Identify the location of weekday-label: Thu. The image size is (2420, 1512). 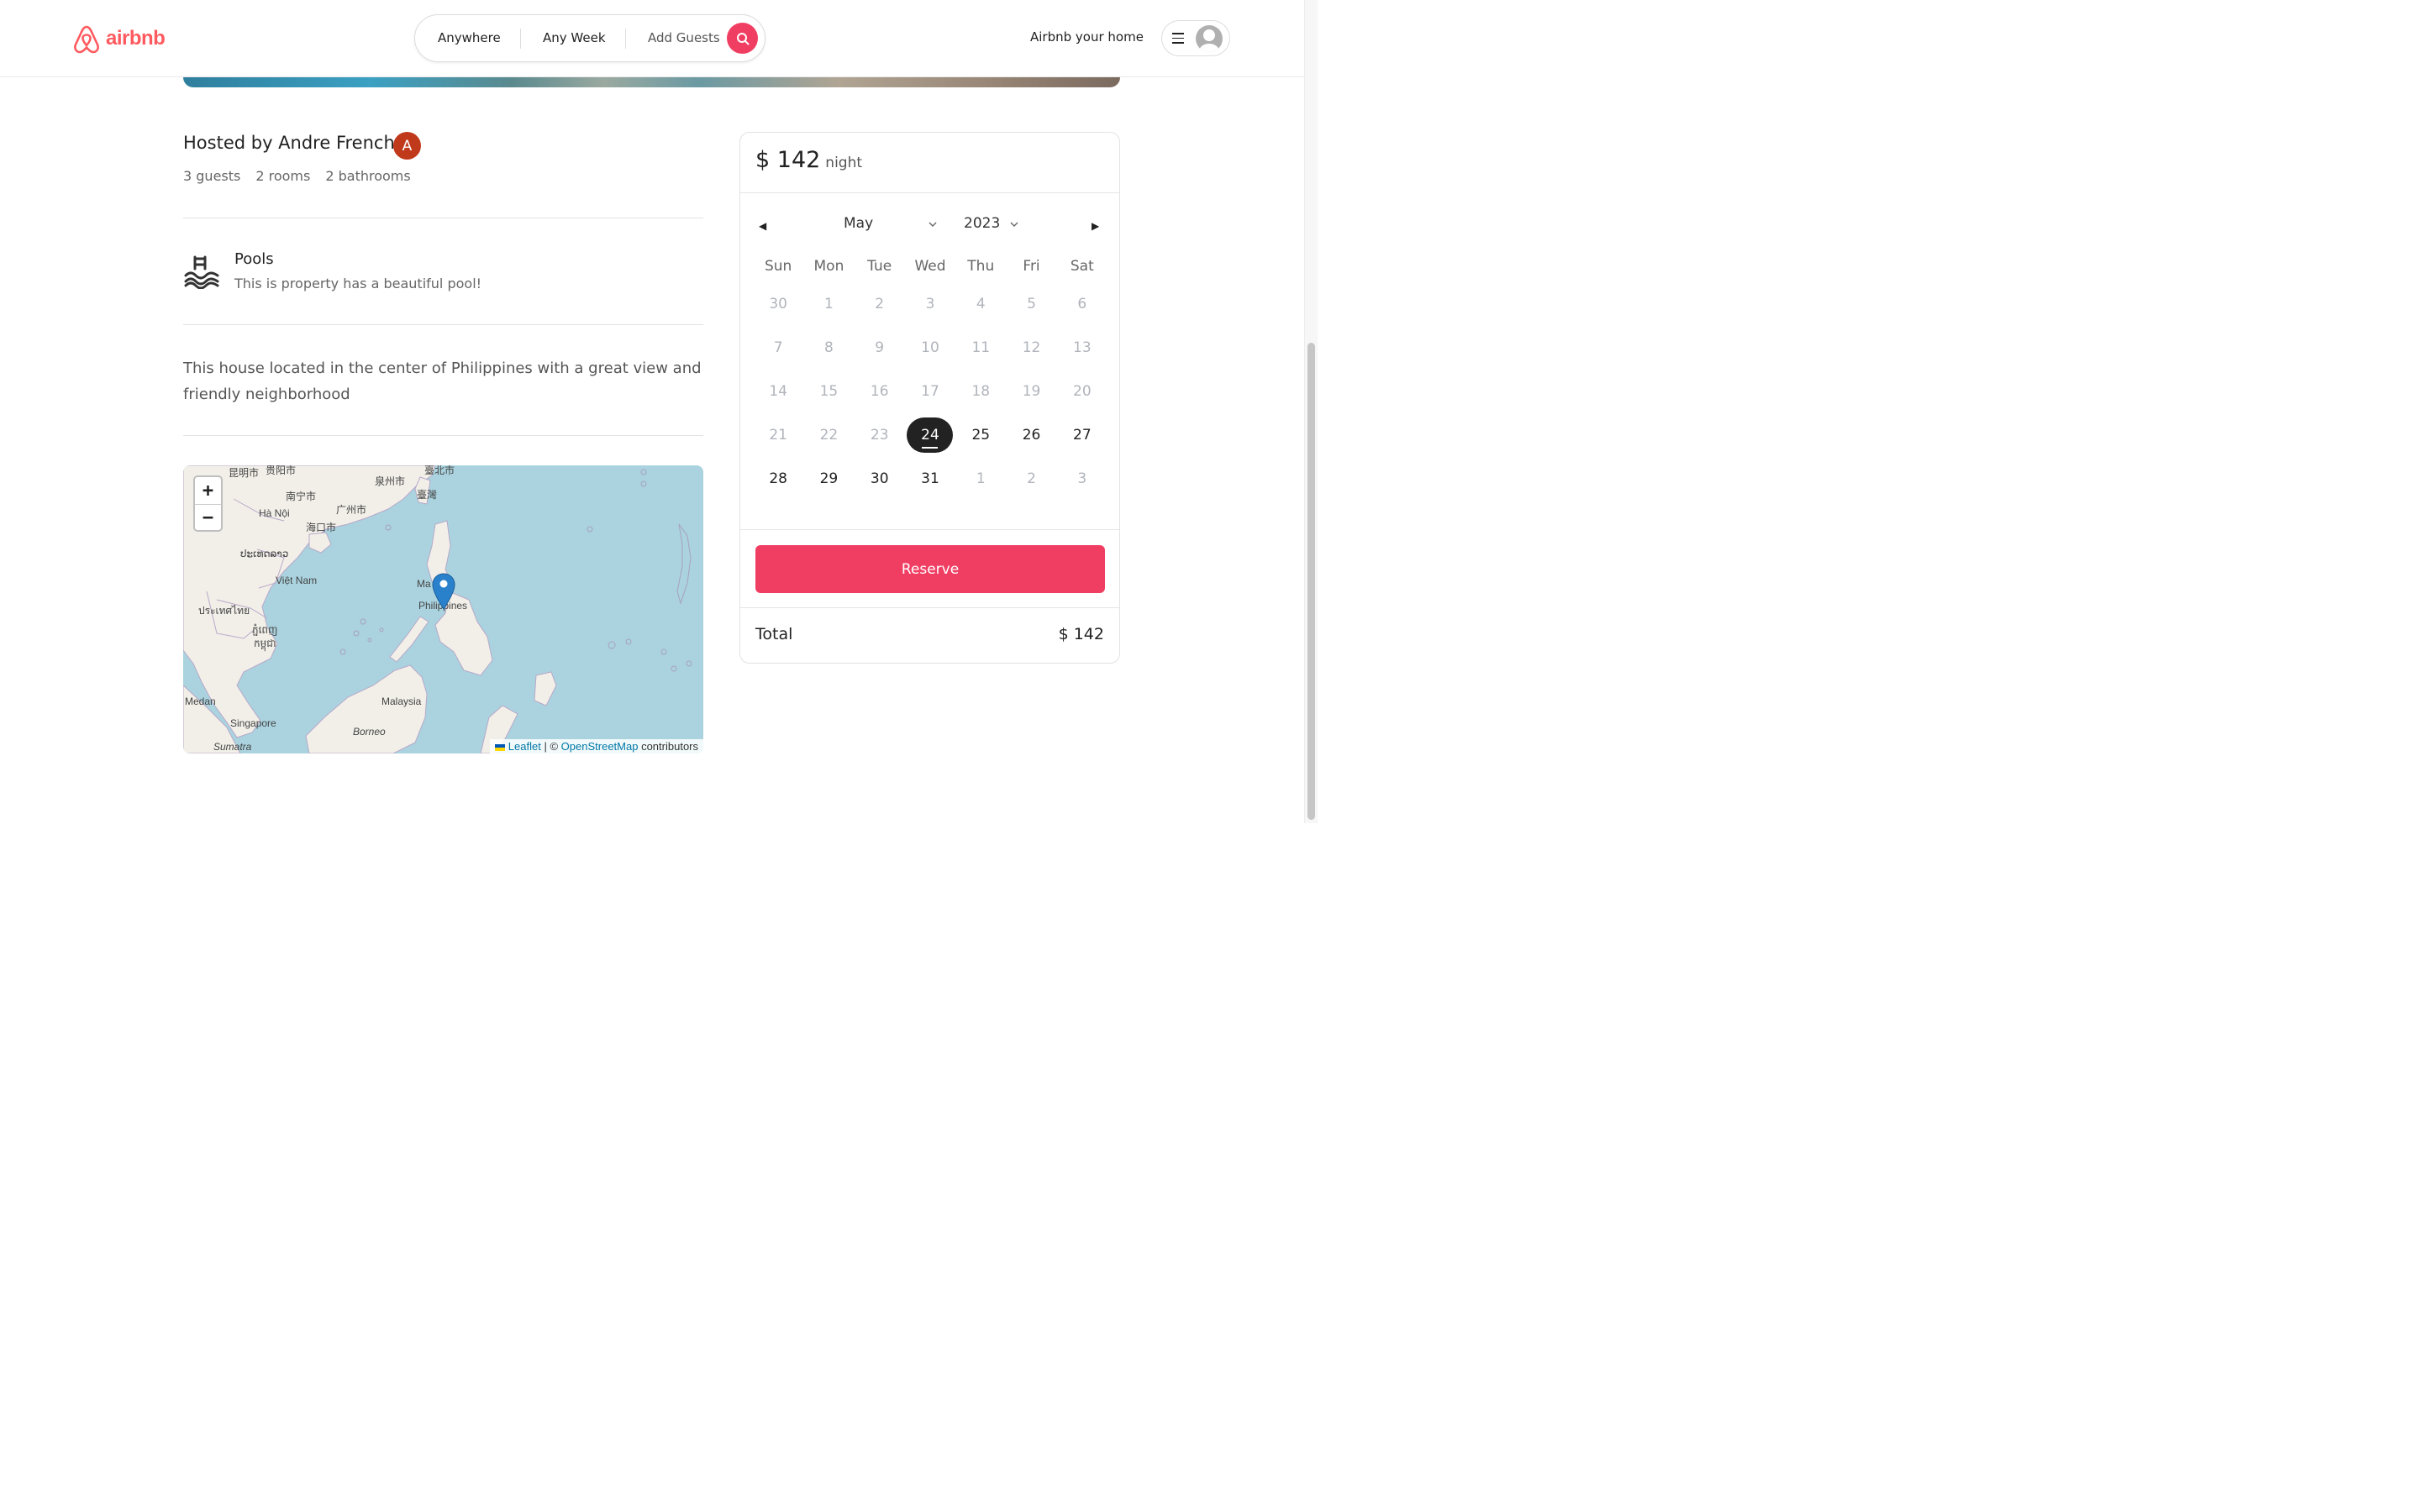
(981, 266).